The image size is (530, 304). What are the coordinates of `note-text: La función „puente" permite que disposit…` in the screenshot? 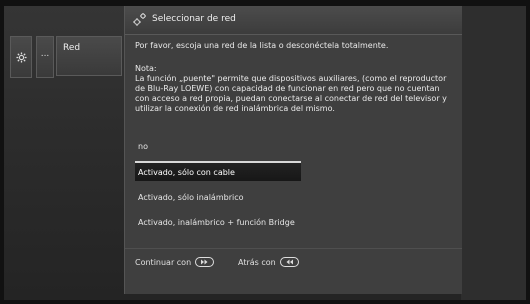 It's located at (291, 93).